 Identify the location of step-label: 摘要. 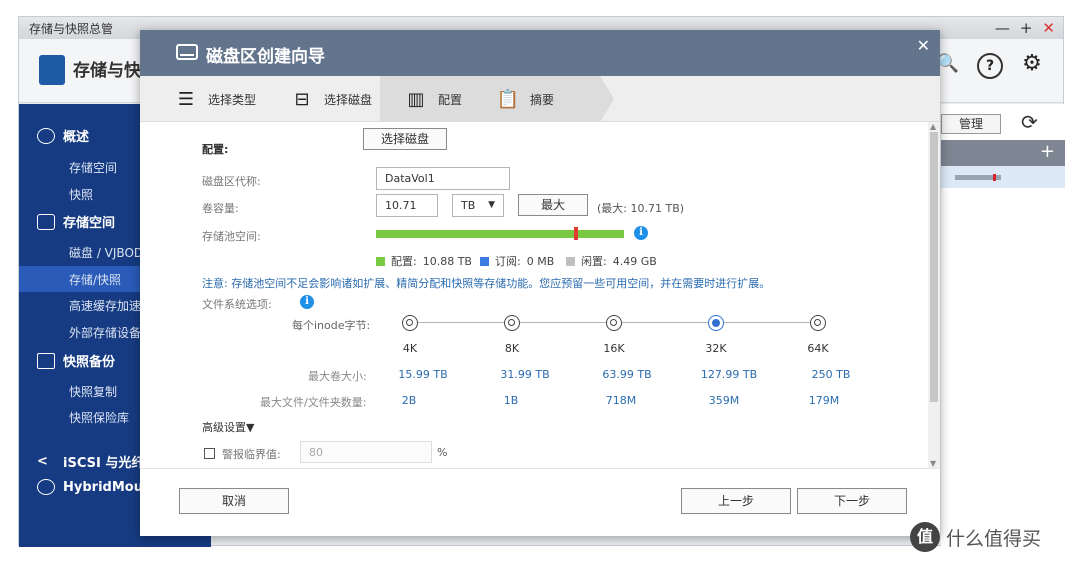
(542, 99).